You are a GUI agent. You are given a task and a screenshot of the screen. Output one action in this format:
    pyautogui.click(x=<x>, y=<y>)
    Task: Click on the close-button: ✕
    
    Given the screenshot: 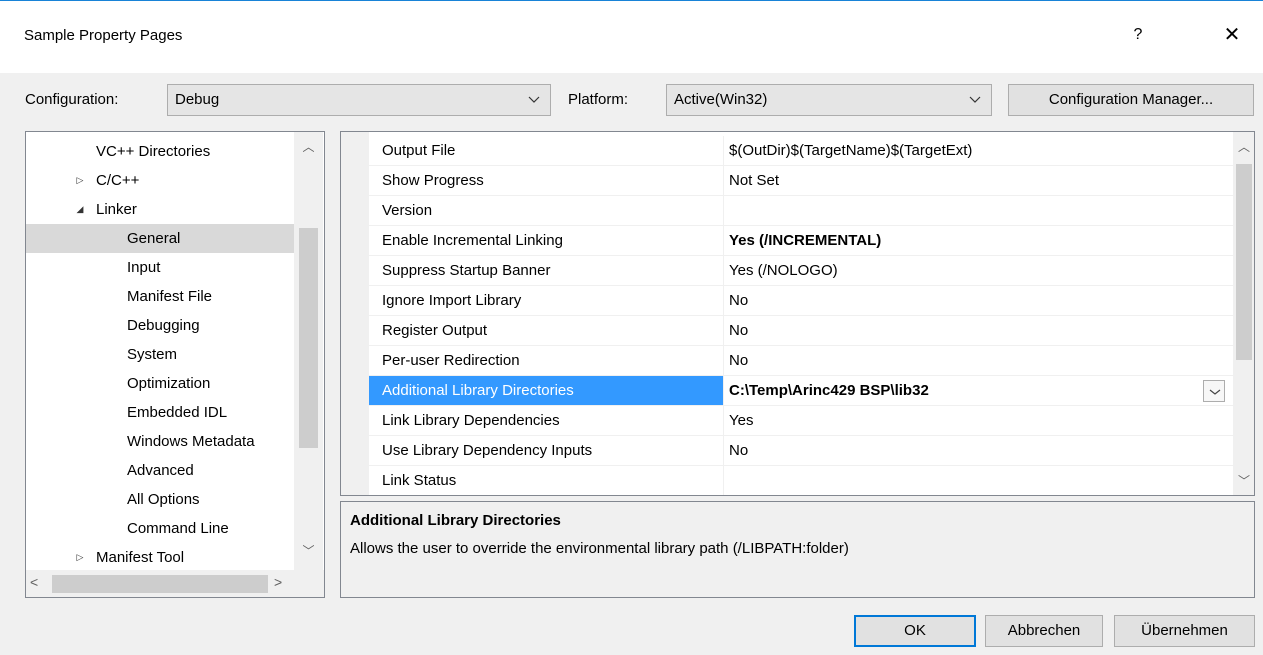 What is the action you would take?
    pyautogui.click(x=1232, y=35)
    